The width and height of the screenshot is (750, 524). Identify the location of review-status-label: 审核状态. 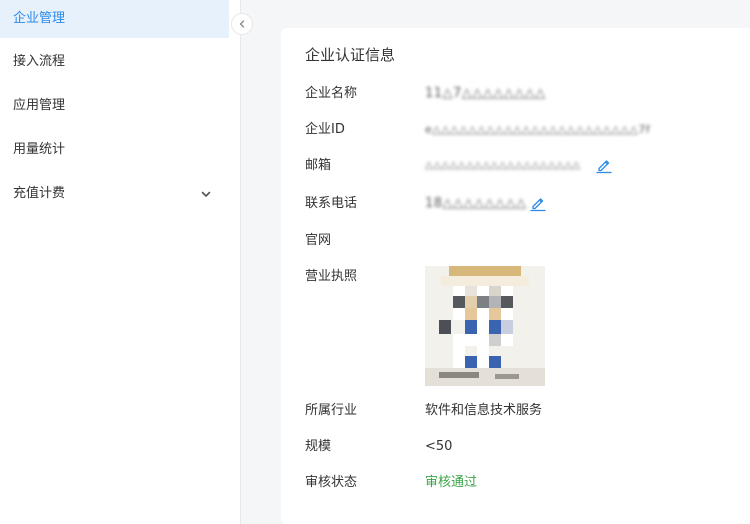
(331, 482).